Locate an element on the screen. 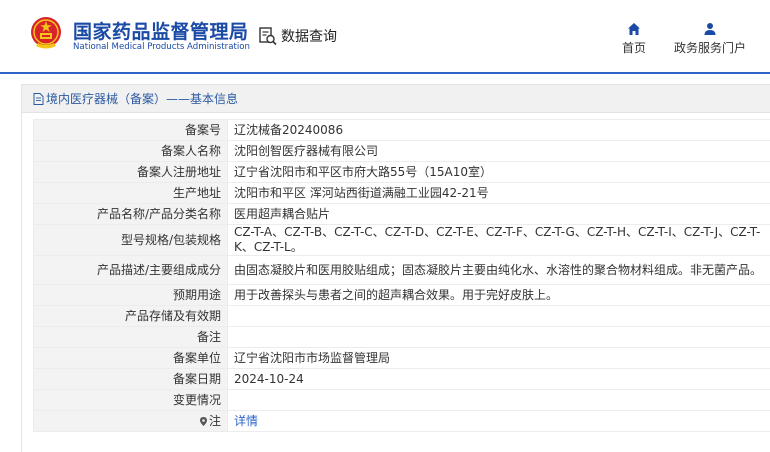  home-icon is located at coordinates (634, 29).